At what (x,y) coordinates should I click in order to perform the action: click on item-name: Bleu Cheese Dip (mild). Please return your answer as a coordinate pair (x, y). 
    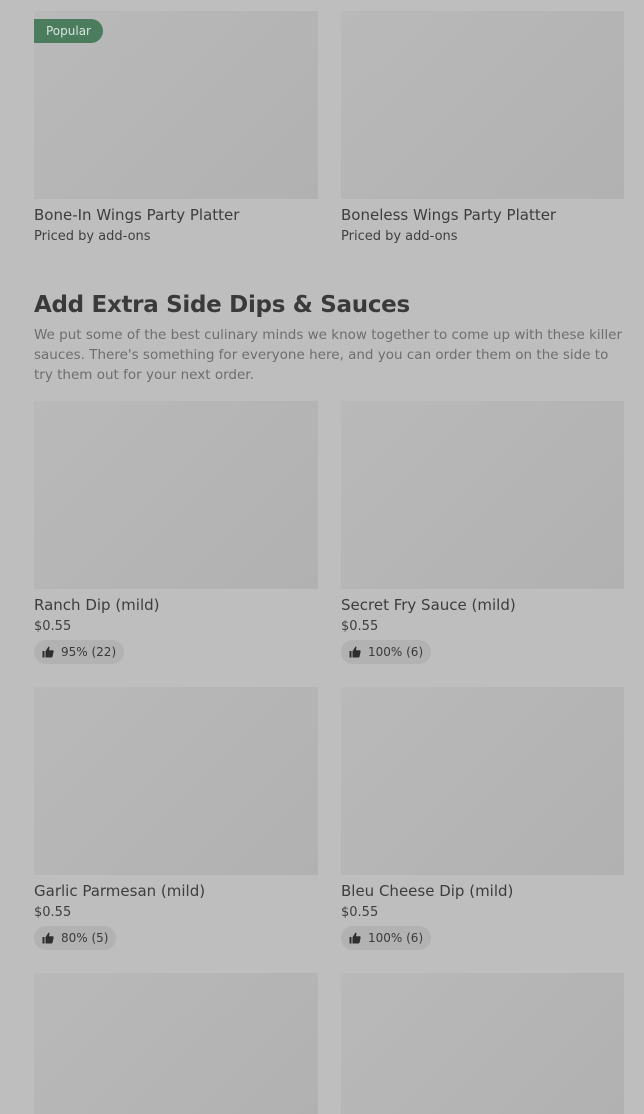
    Looking at the image, I should click on (427, 891).